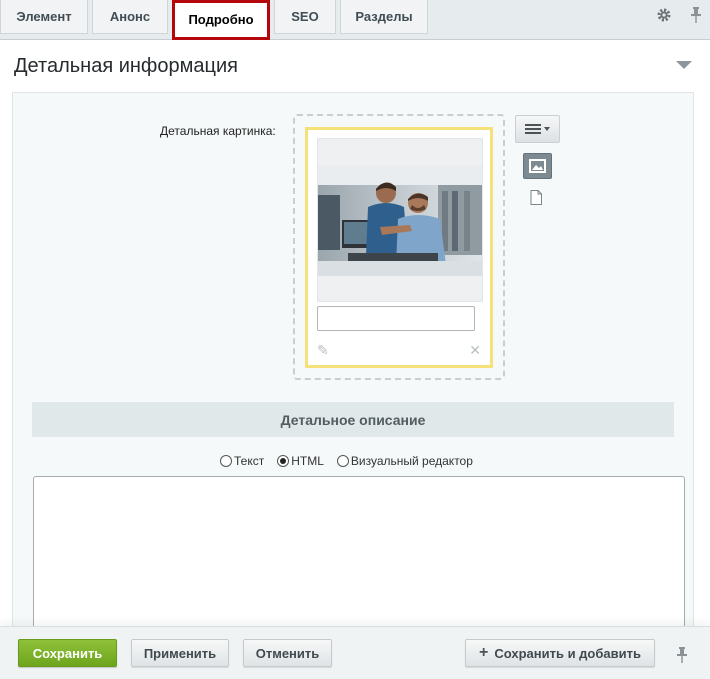 This screenshot has height=679, width=710. What do you see at coordinates (696, 15) in the screenshot?
I see `pin-icon` at bounding box center [696, 15].